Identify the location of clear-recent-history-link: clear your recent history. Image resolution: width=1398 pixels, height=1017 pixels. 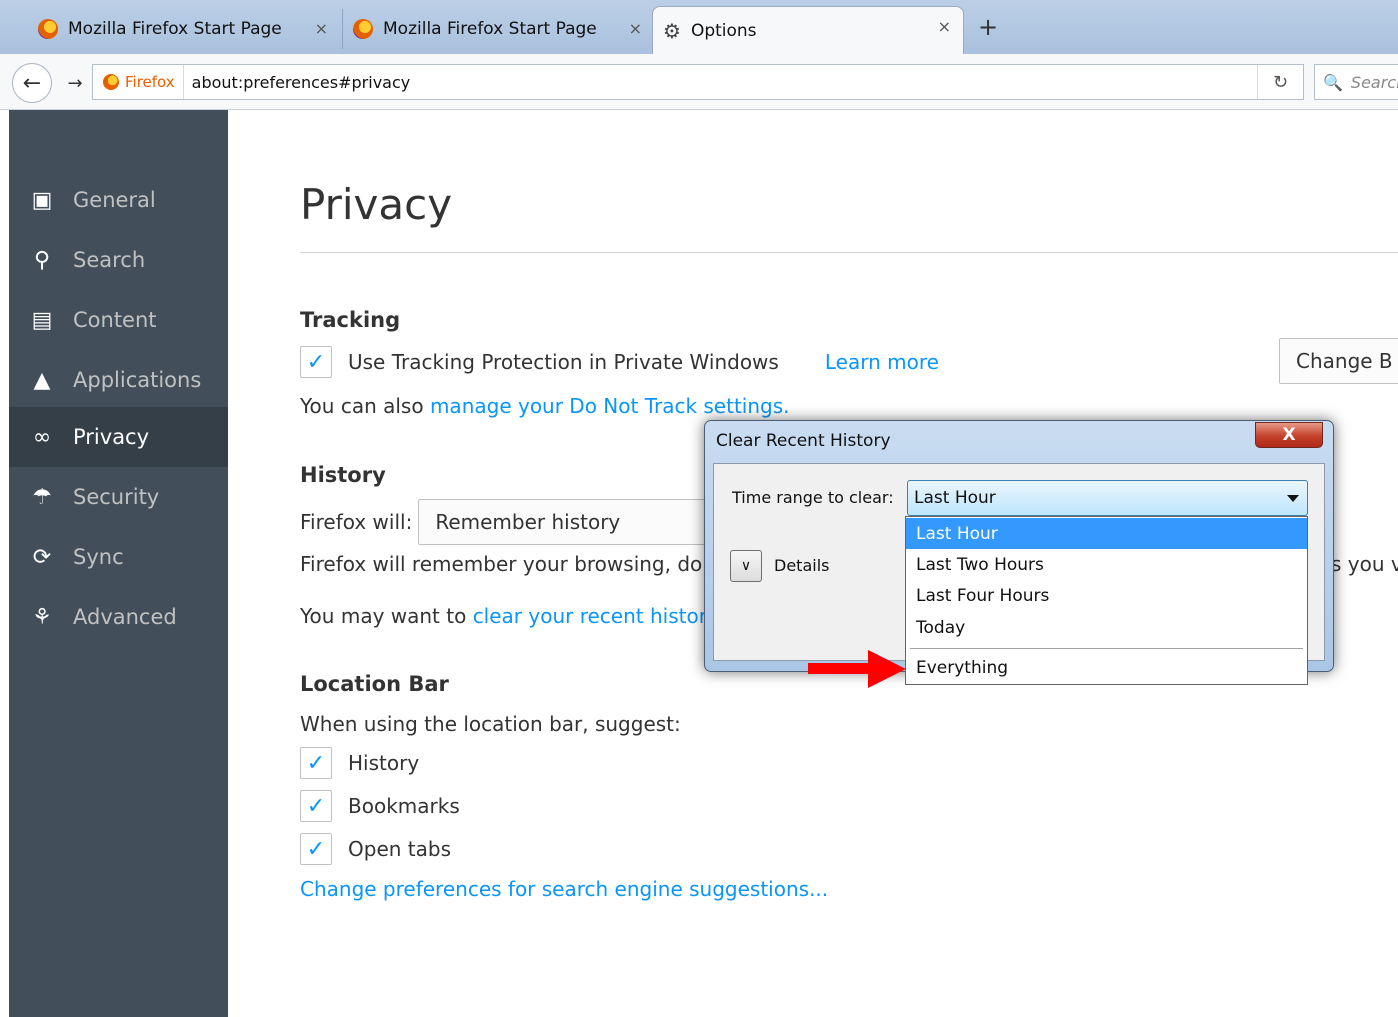
(596, 616).